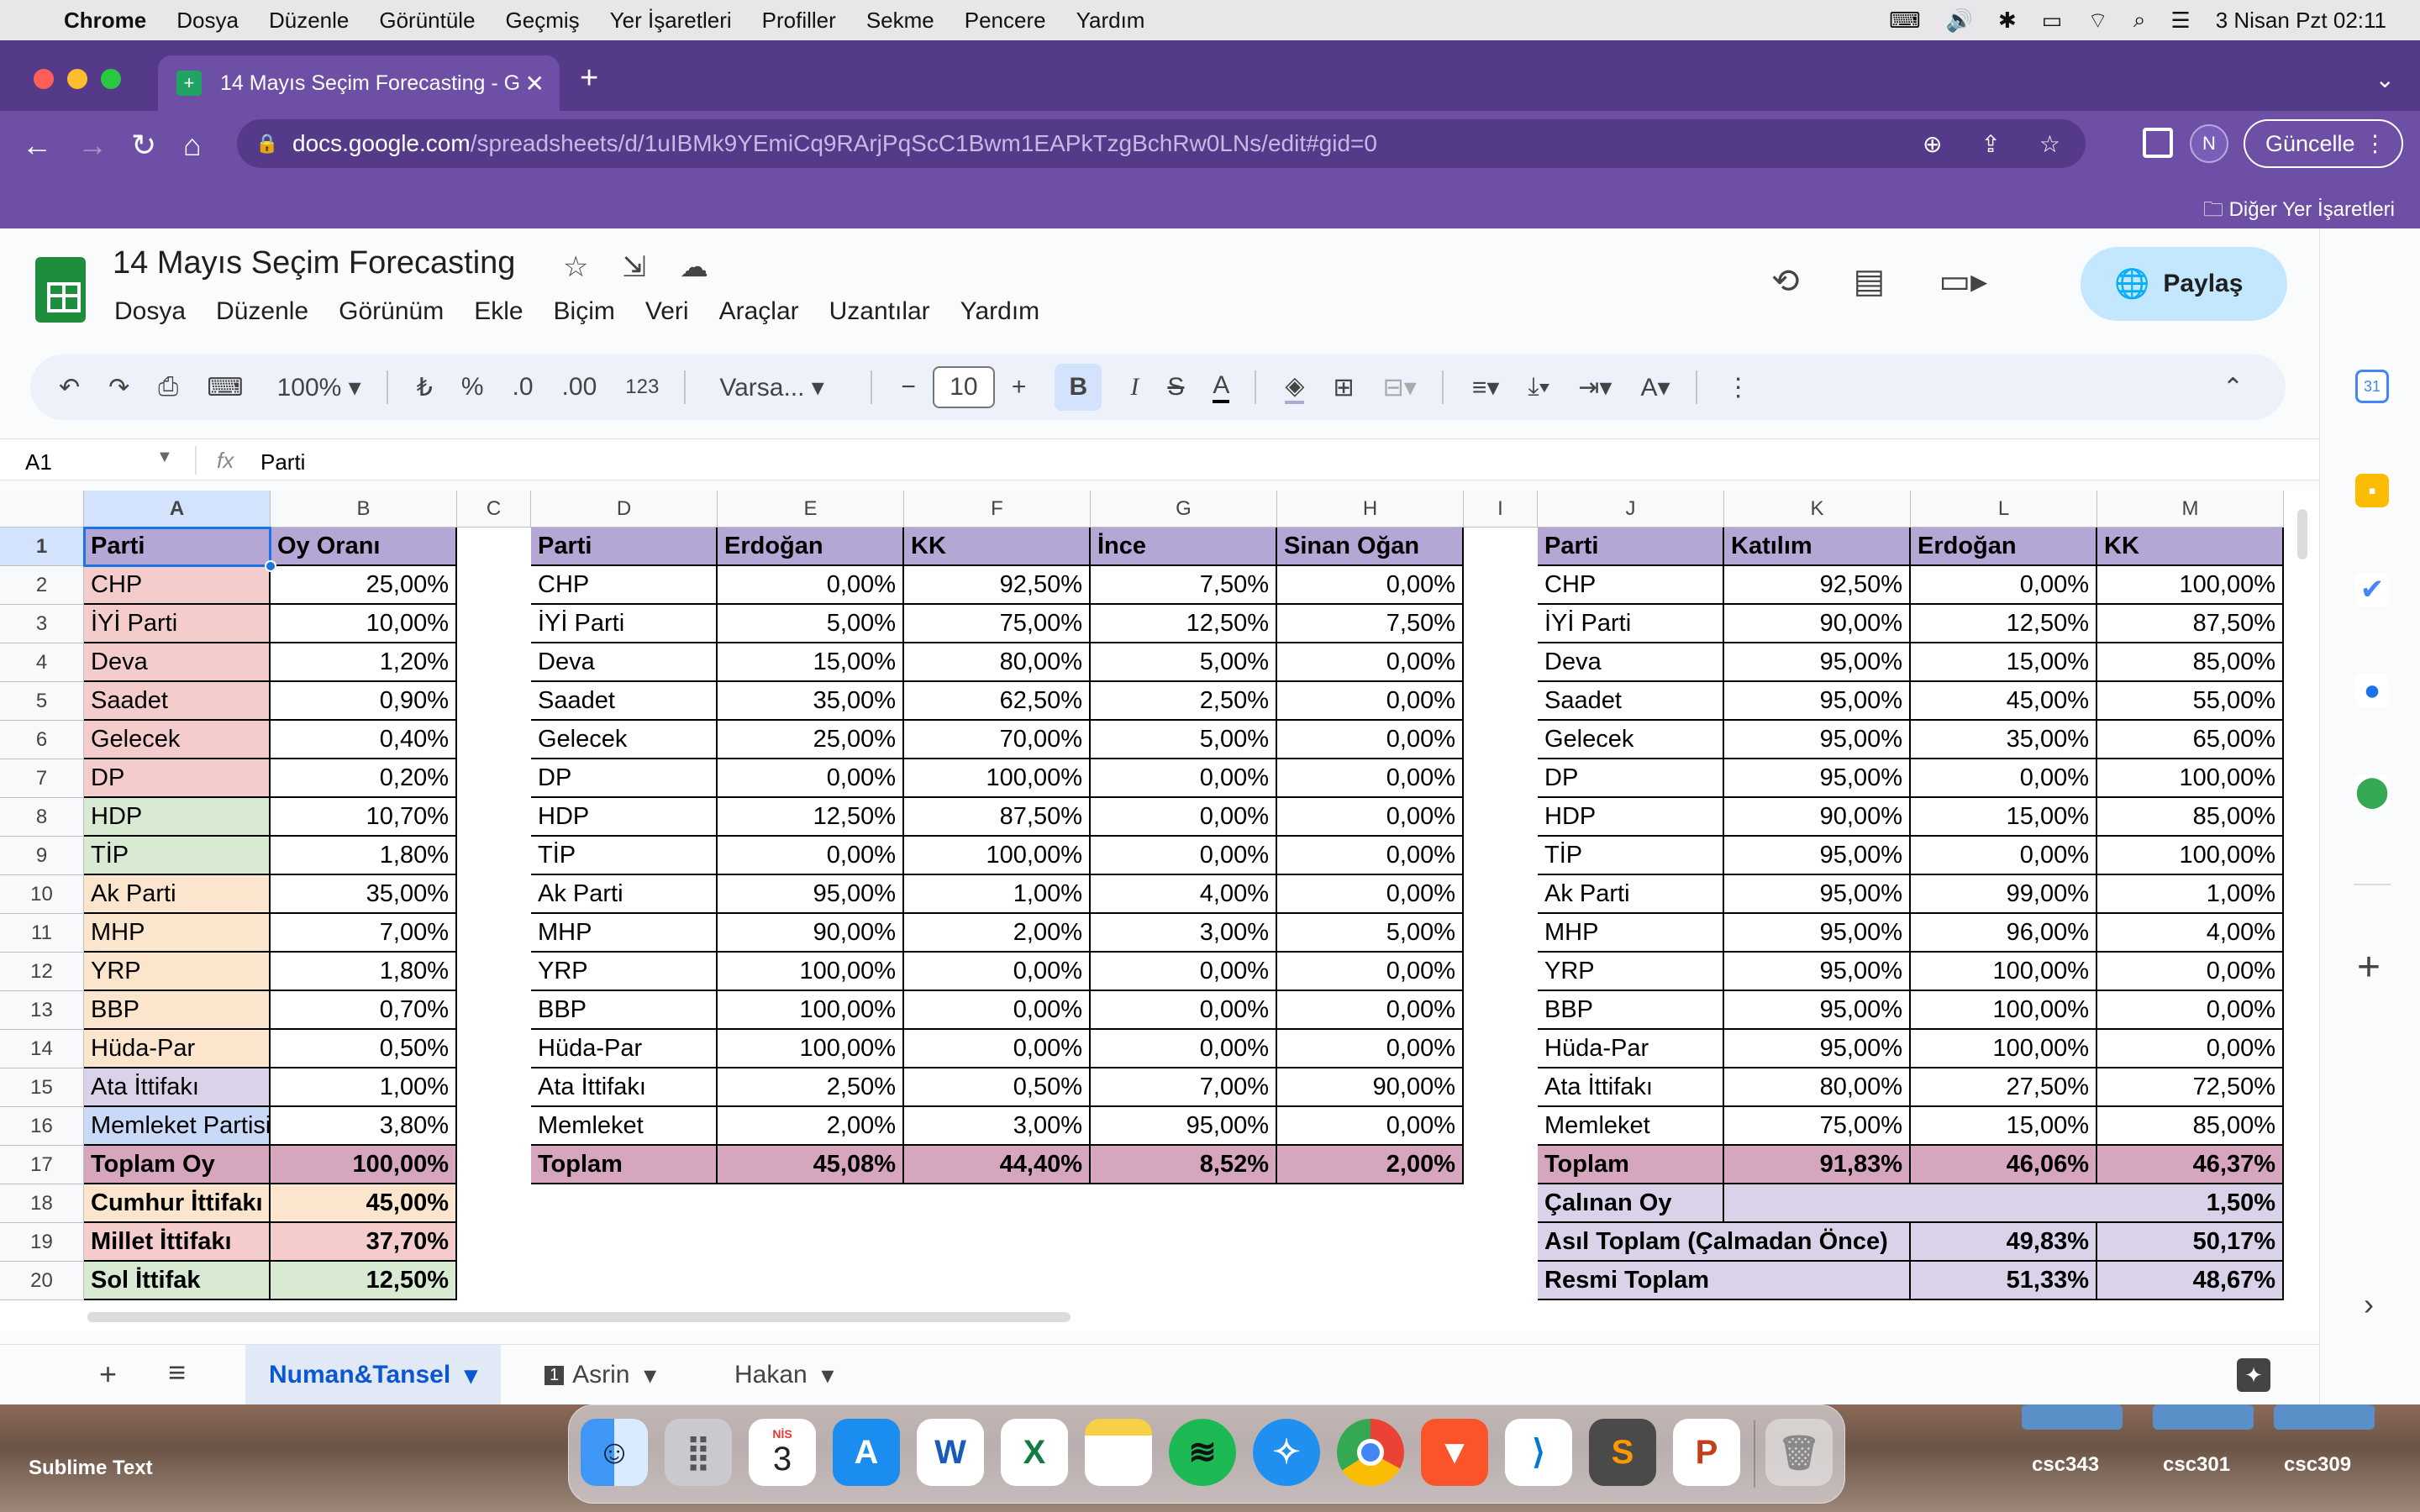  Describe the element at coordinates (1486, 387) in the screenshot. I see `horizontal-align-icon: ≡▾` at that location.